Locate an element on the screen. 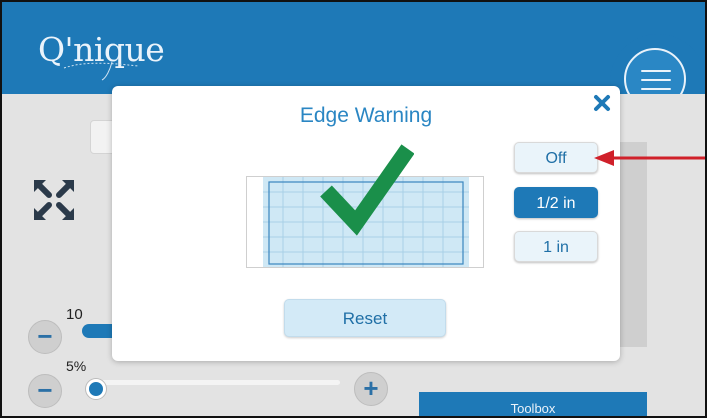 Image resolution: width=707 pixels, height=418 pixels. zoom-value-label: 10 is located at coordinates (74, 314).